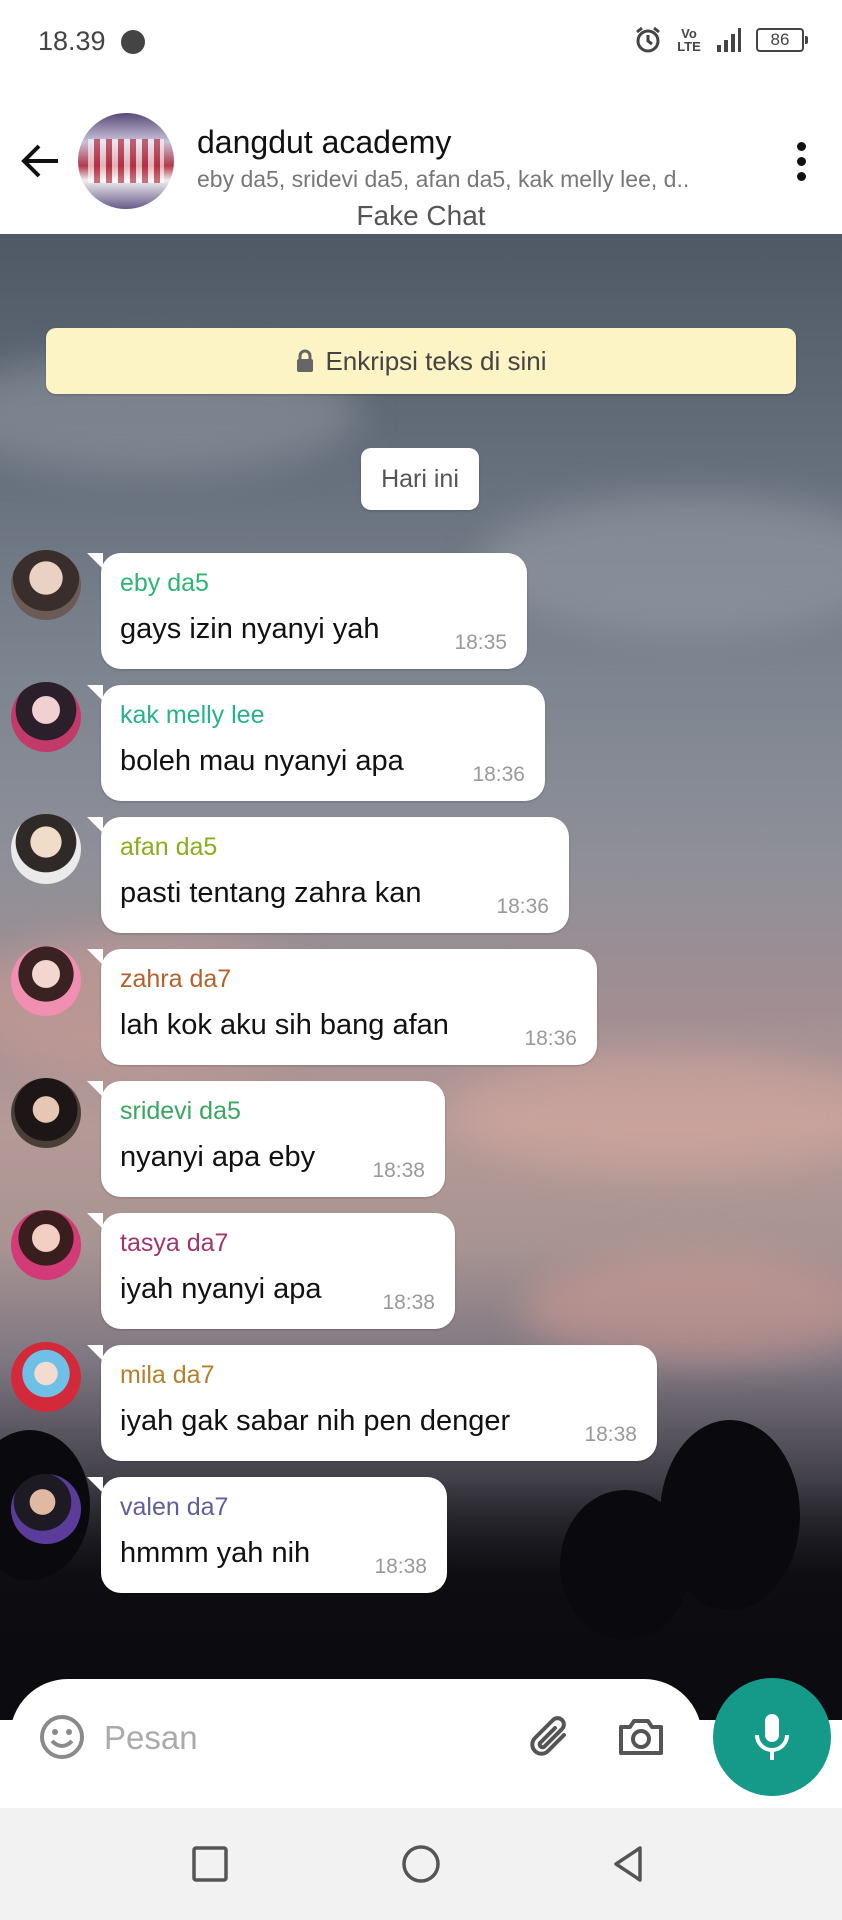 Image resolution: width=842 pixels, height=1920 pixels. What do you see at coordinates (215, 1553) in the screenshot?
I see `message-text: hmmm yah nih` at bounding box center [215, 1553].